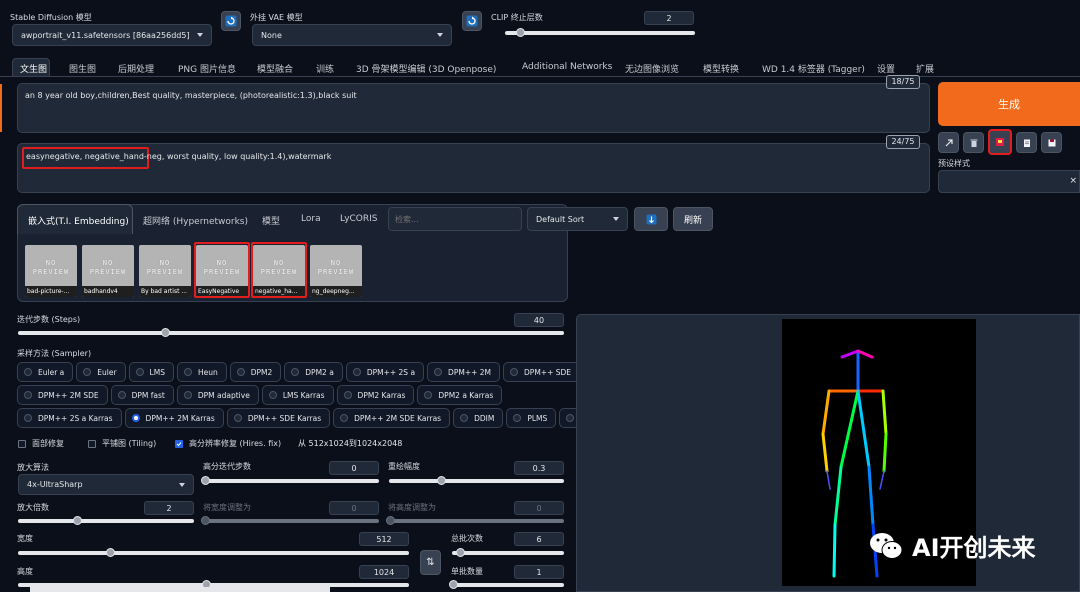 This screenshot has height=592, width=1080. I want to click on resize-height-value: 0, so click(539, 508).